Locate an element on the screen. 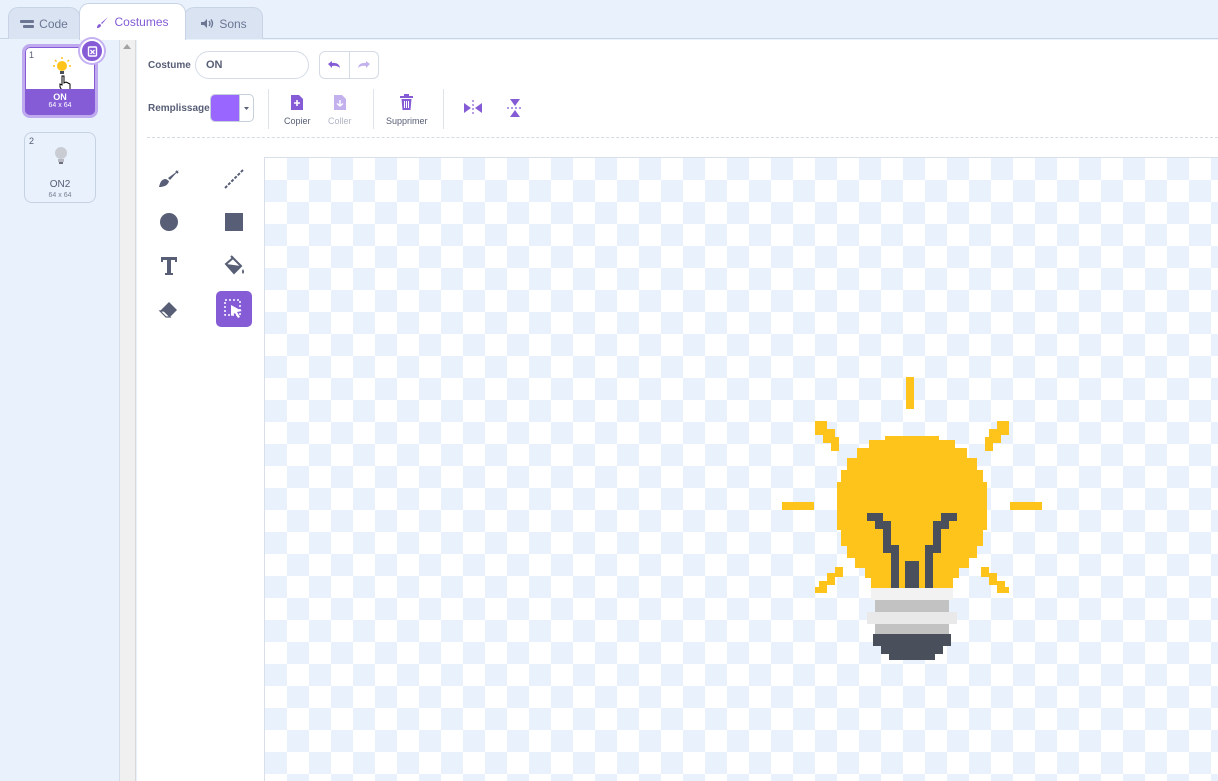 The width and height of the screenshot is (1218, 781). tab-sounds: Sons is located at coordinates (223, 23).